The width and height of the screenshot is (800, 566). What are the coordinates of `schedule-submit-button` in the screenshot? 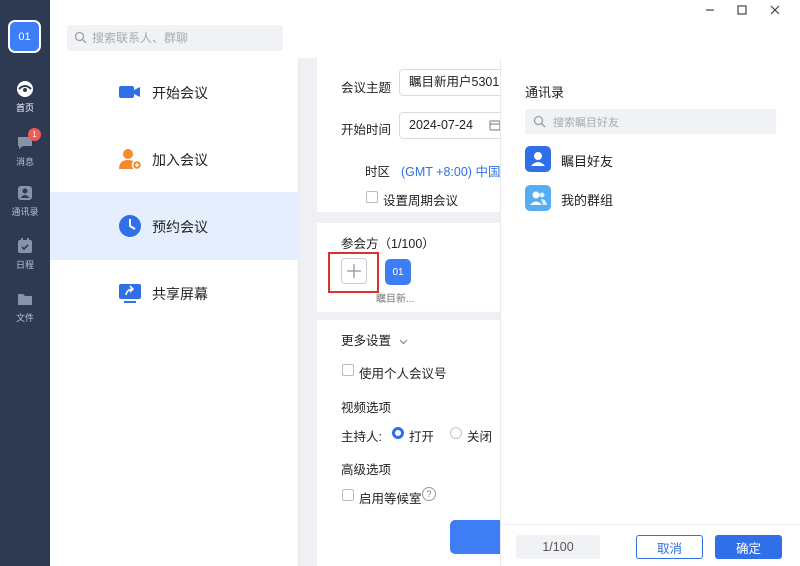 It's located at (475, 537).